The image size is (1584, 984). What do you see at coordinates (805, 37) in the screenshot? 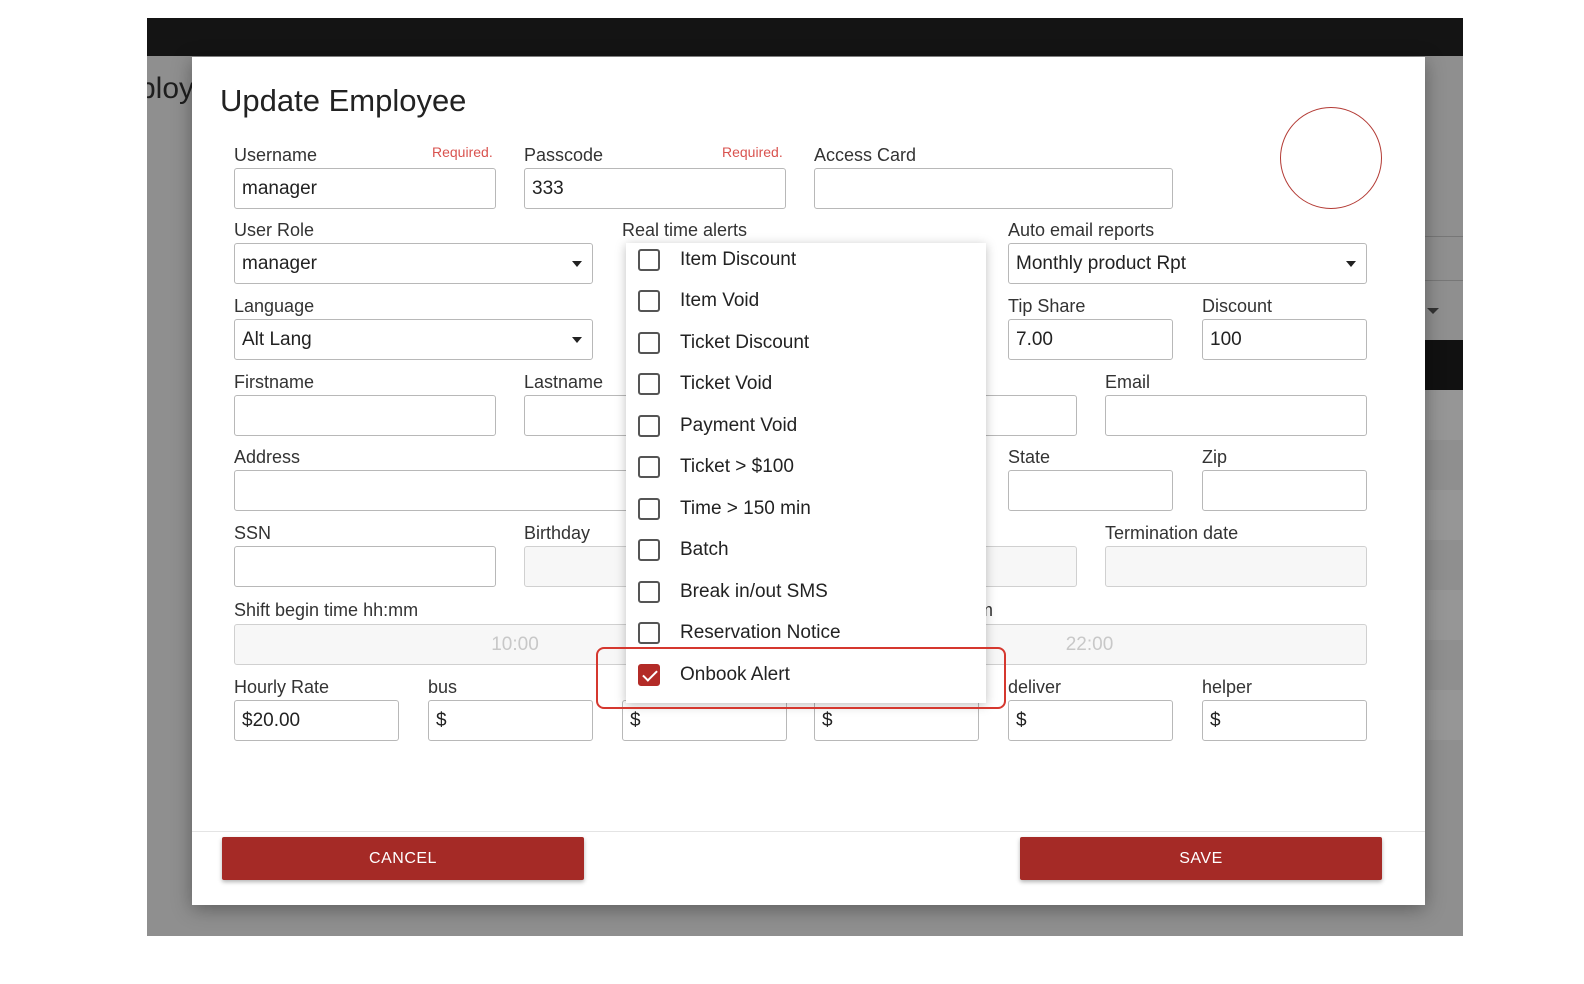
I see `app-top-bar` at bounding box center [805, 37].